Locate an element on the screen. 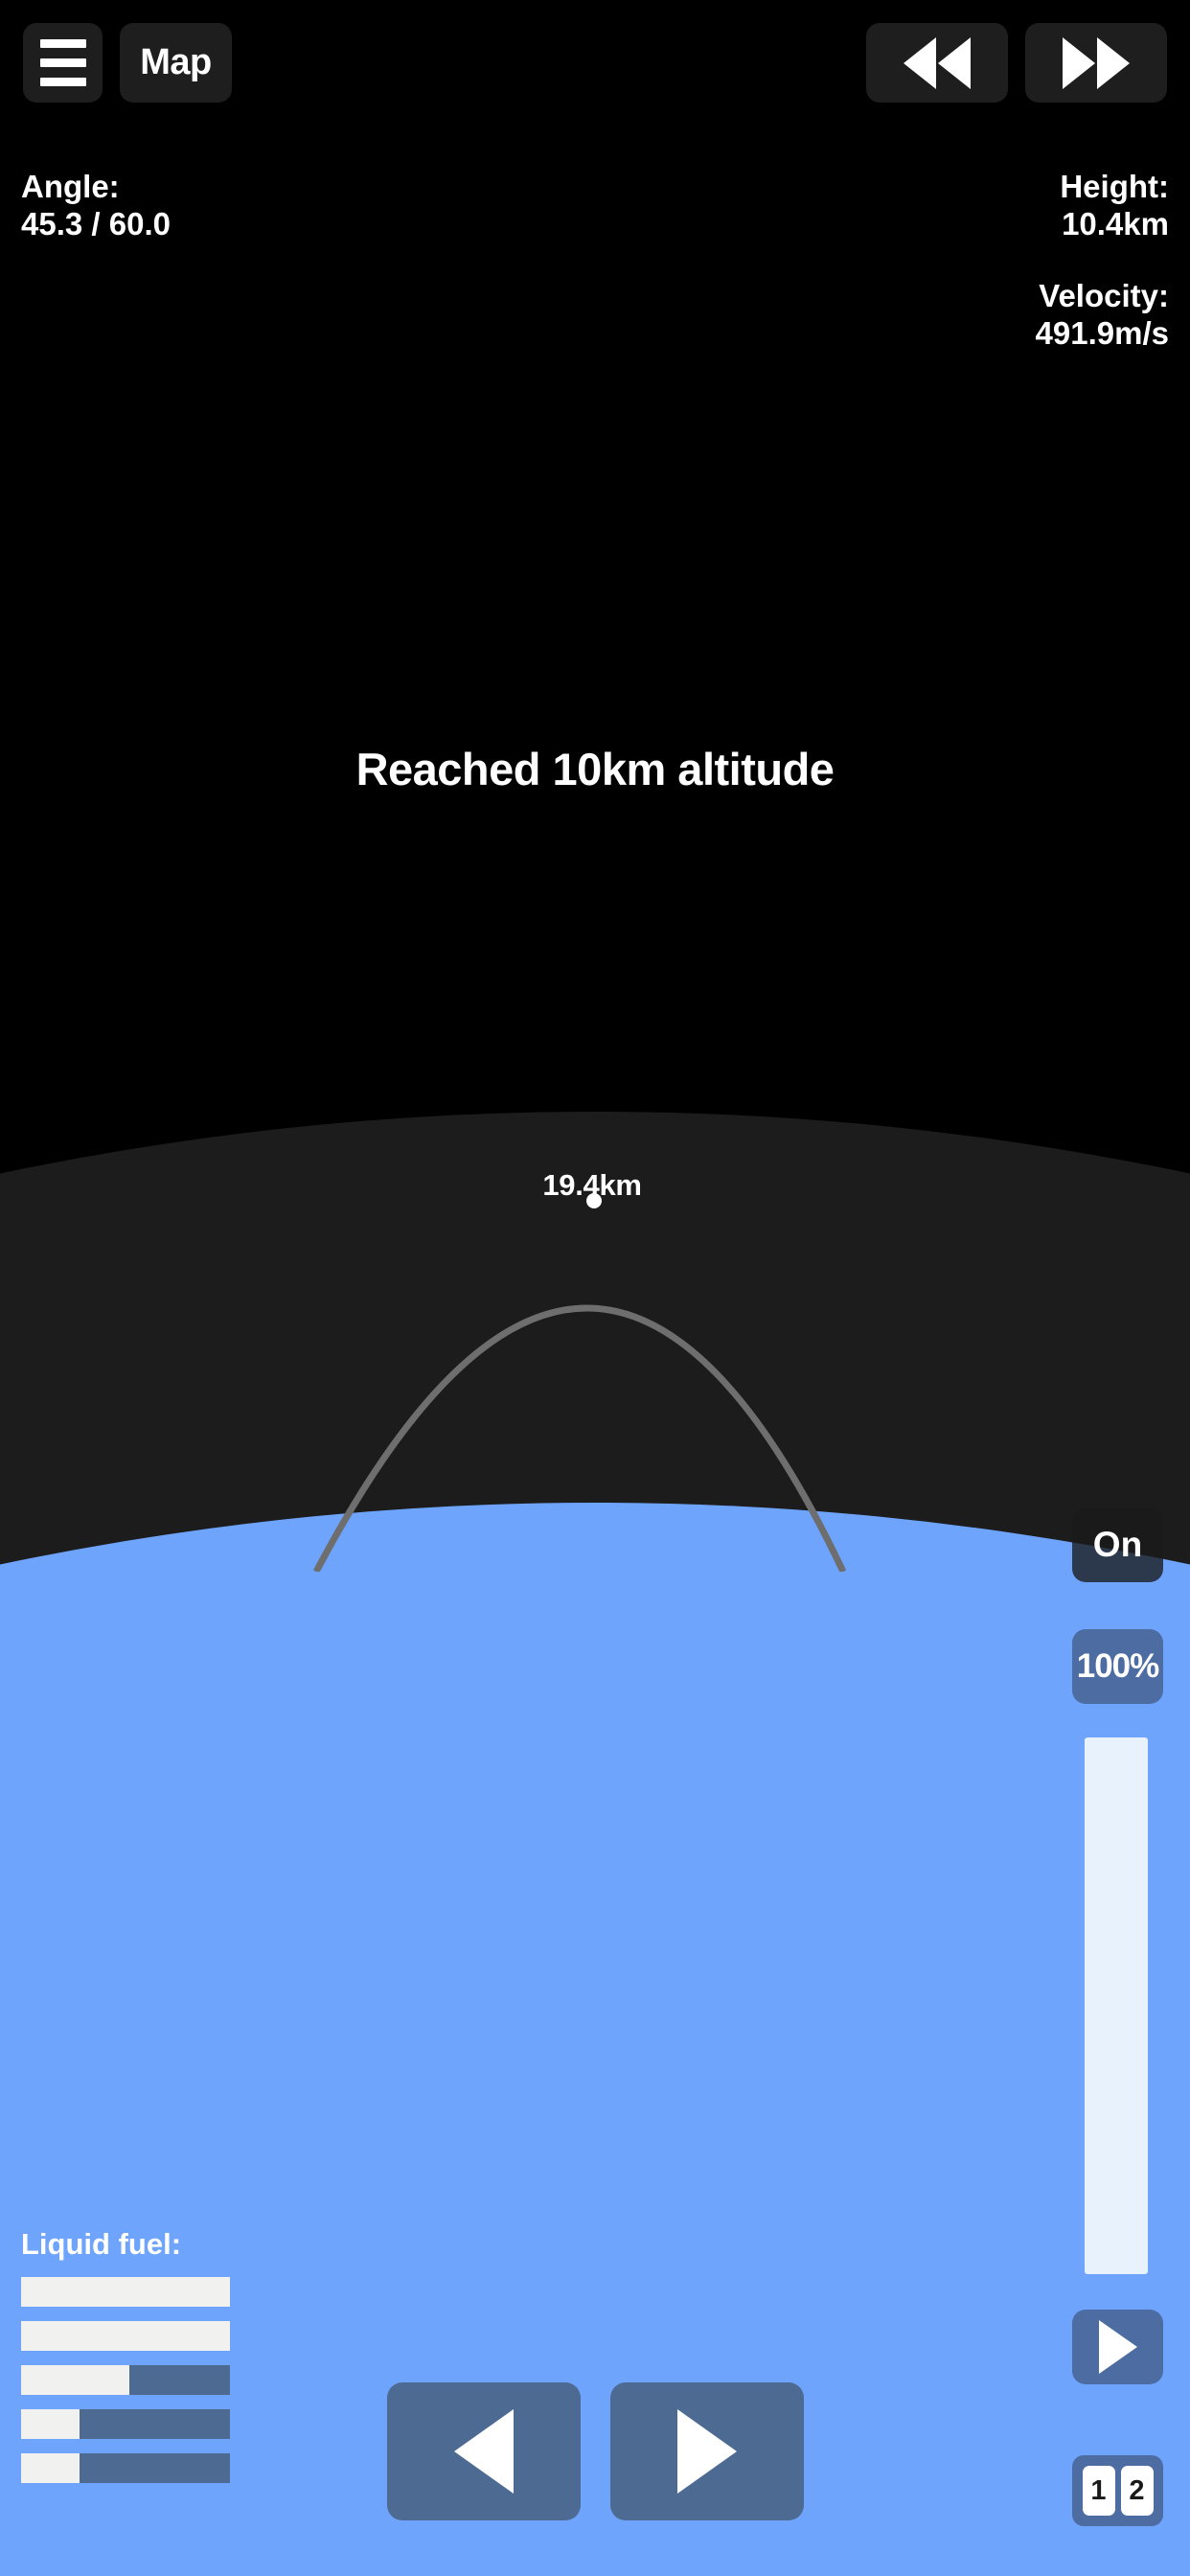  flight-readout: Height: 10.4km Velocity: 491.9m/s is located at coordinates (1102, 261).